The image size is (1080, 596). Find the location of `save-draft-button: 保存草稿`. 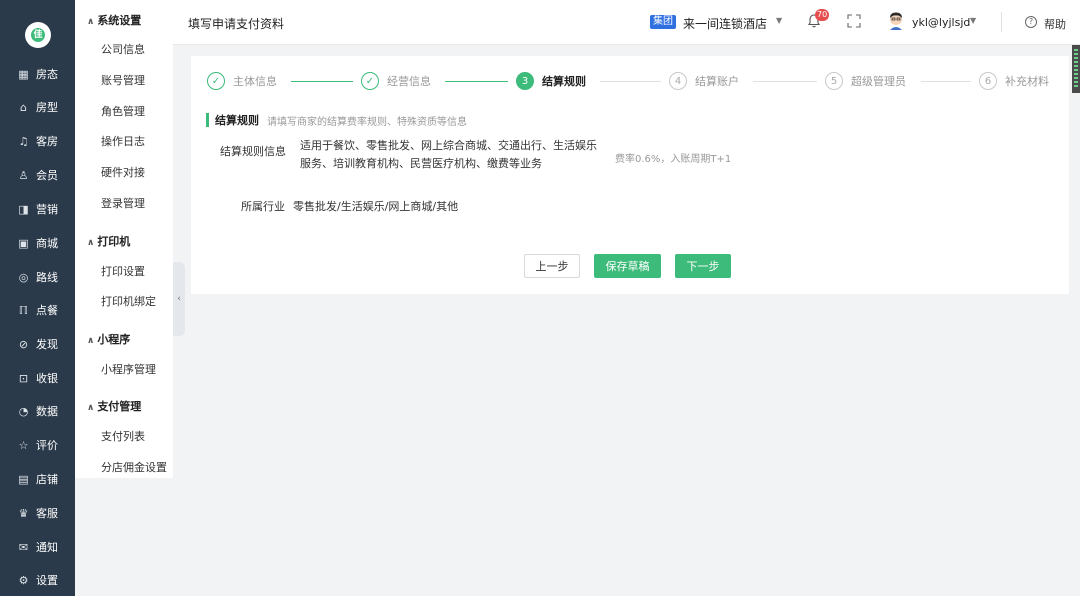

save-draft-button: 保存草稿 is located at coordinates (627, 266).